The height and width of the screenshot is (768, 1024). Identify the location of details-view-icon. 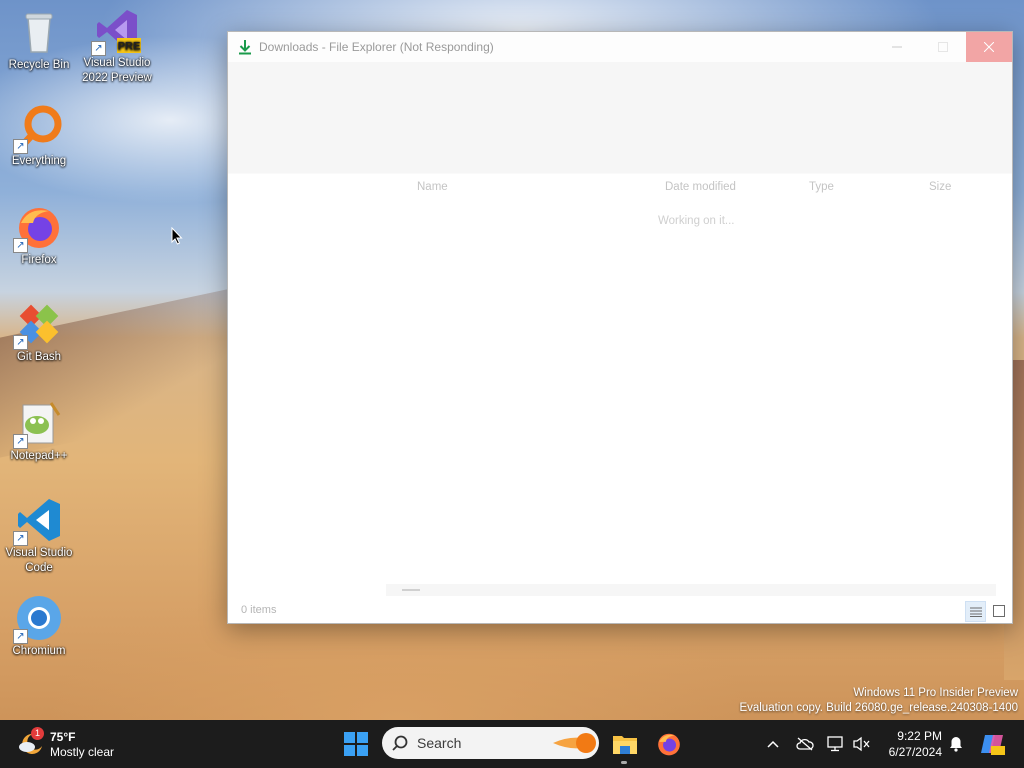
(975, 612).